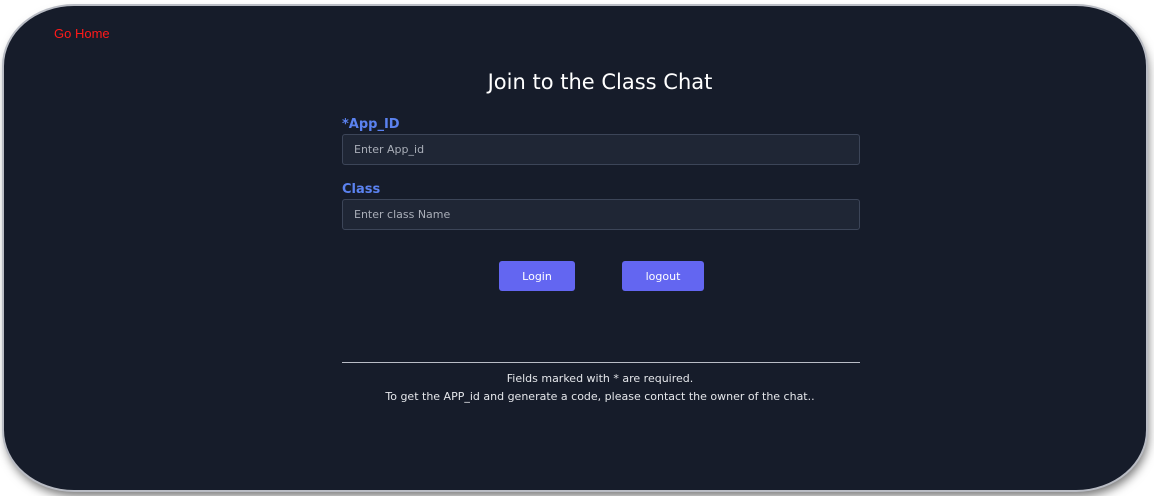 The height and width of the screenshot is (496, 1154). I want to click on app-id-input, so click(601, 149).